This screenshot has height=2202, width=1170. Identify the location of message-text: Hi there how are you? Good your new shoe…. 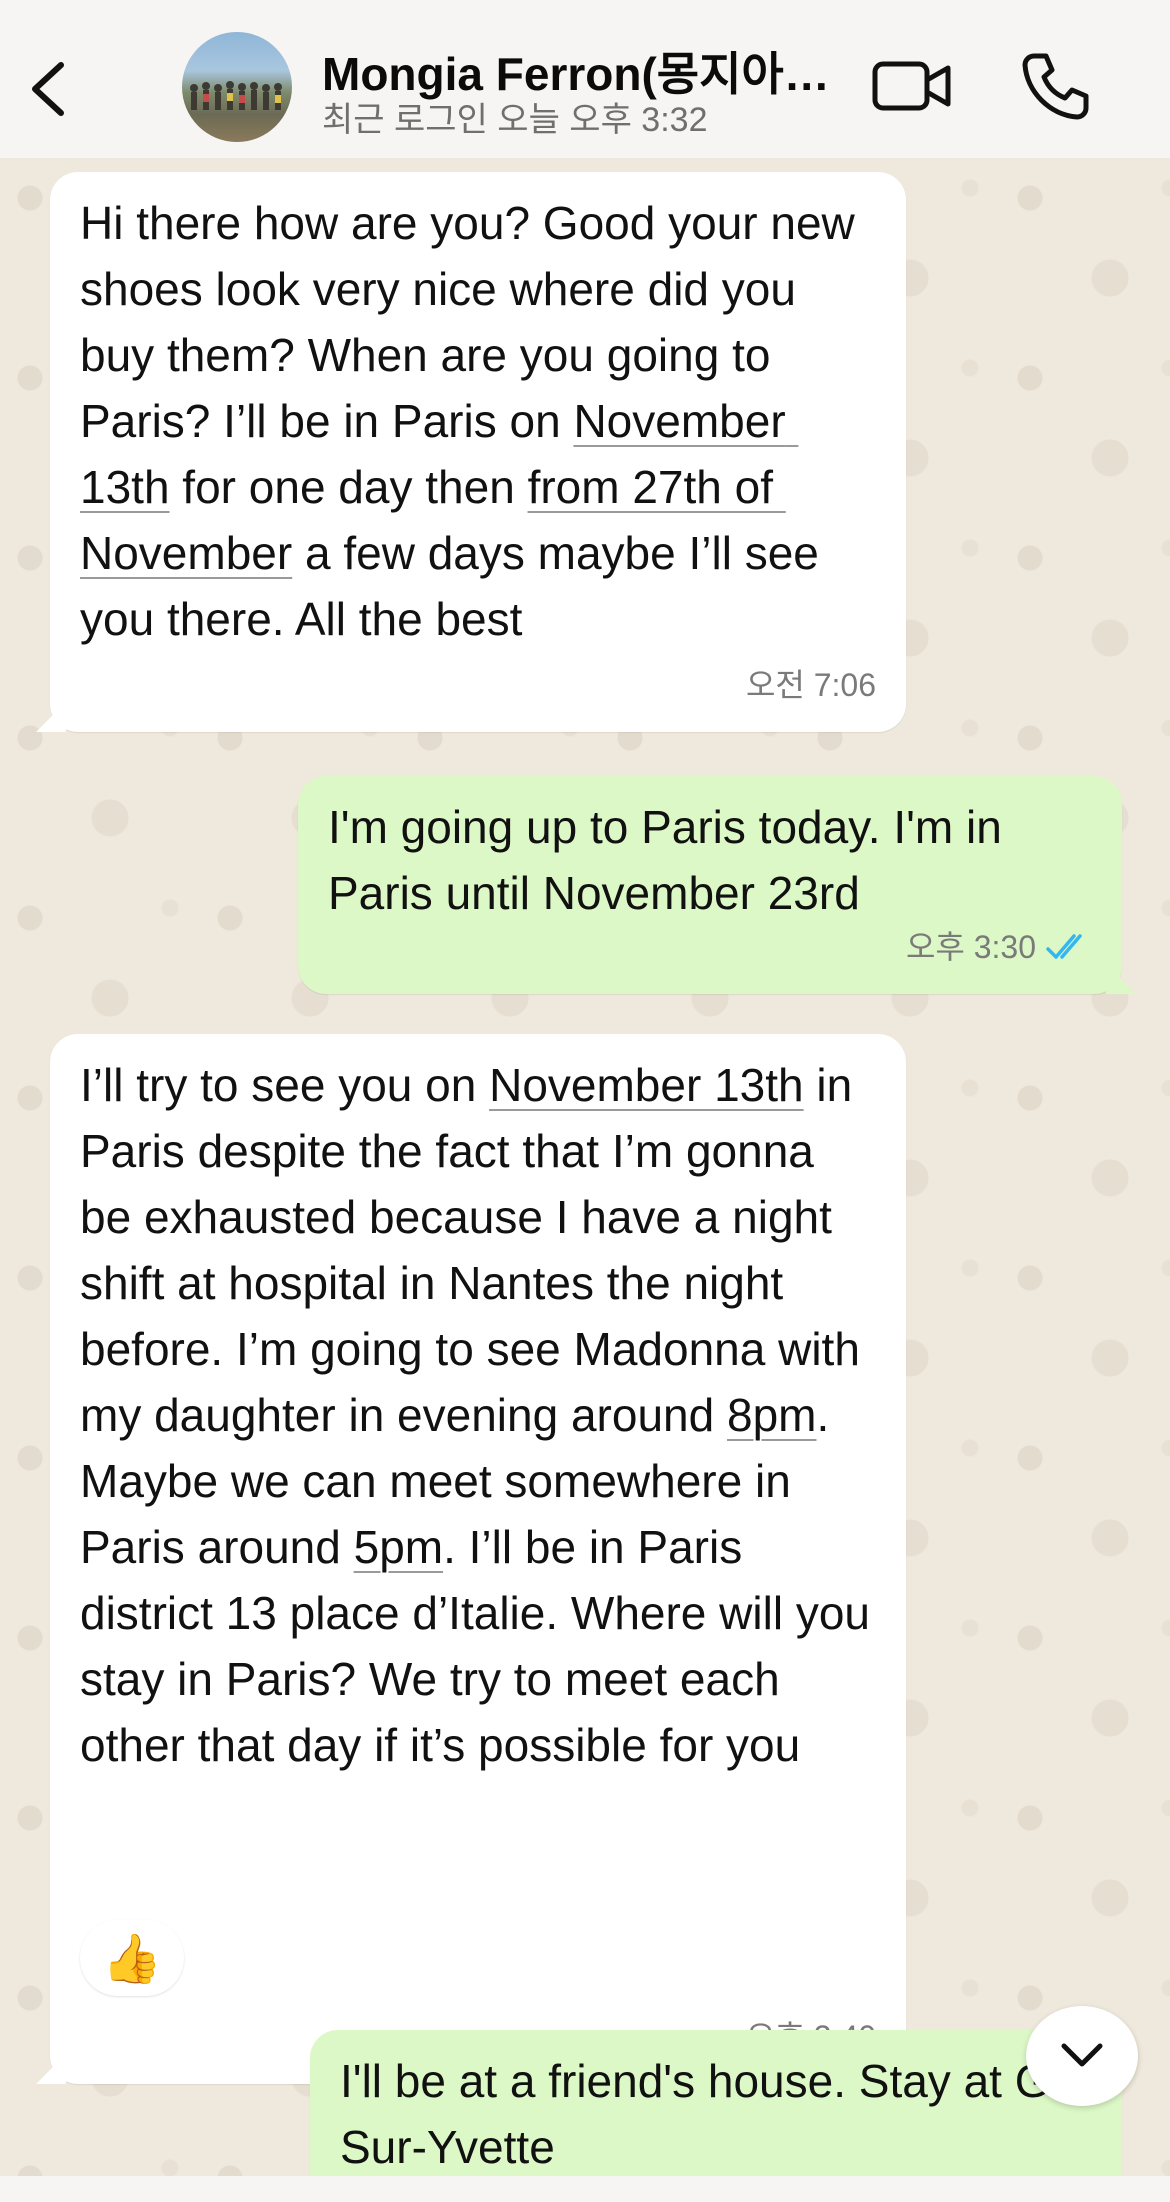
(478, 421).